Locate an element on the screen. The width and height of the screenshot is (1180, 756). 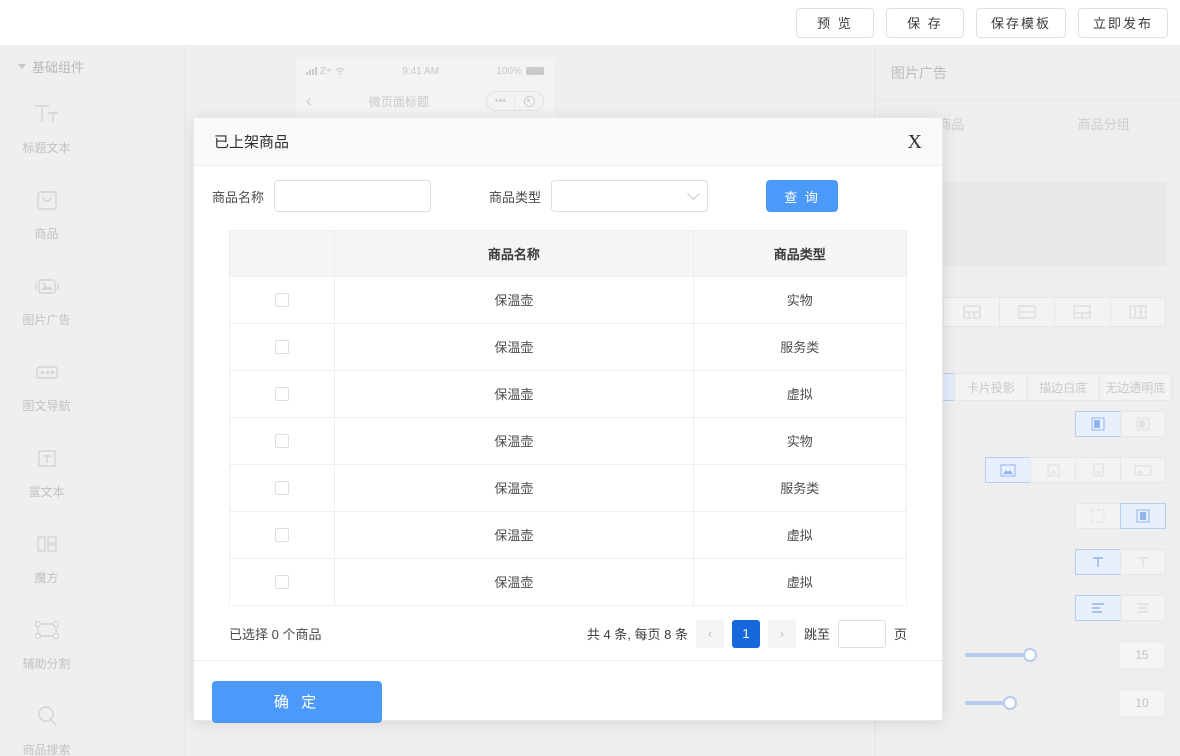
filter-bar: 商品名称 商品类型 查 询 is located at coordinates (568, 193).